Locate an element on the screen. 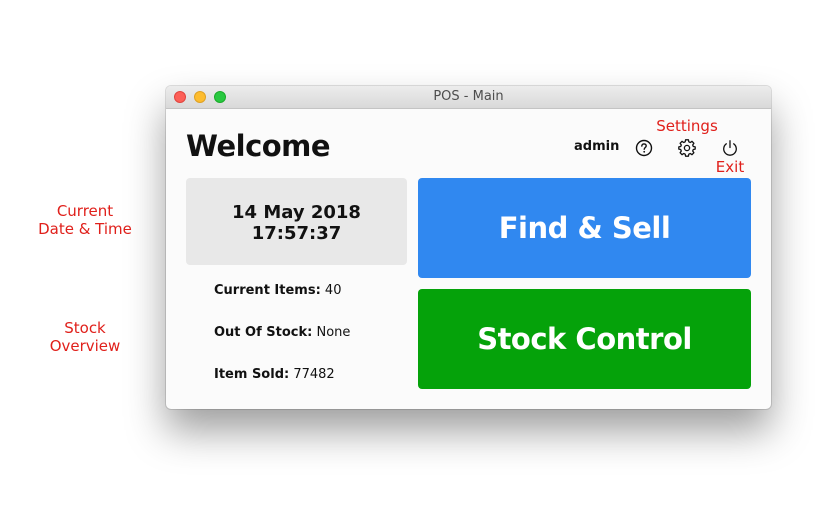 Image resolution: width=836 pixels, height=508 pixels. exit-button is located at coordinates (730, 148).